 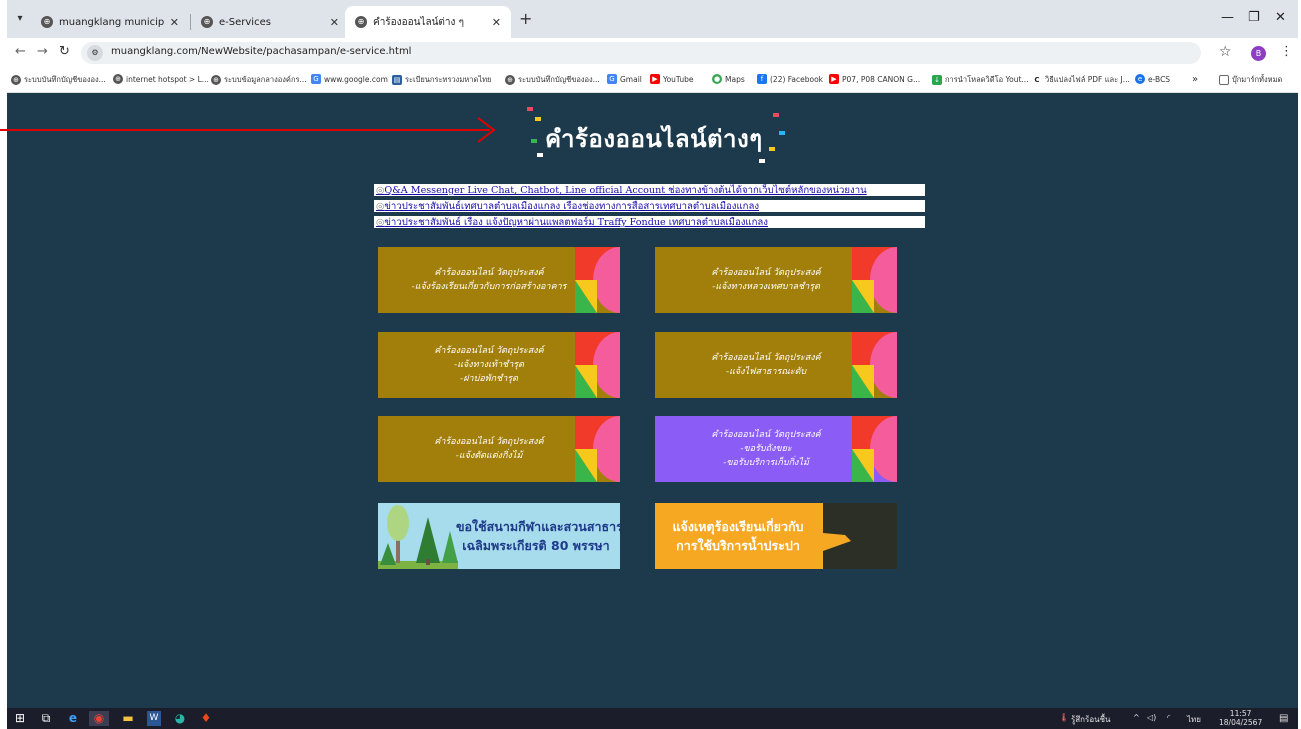 What do you see at coordinates (1283, 718) in the screenshot?
I see `notification-icon: ▤` at bounding box center [1283, 718].